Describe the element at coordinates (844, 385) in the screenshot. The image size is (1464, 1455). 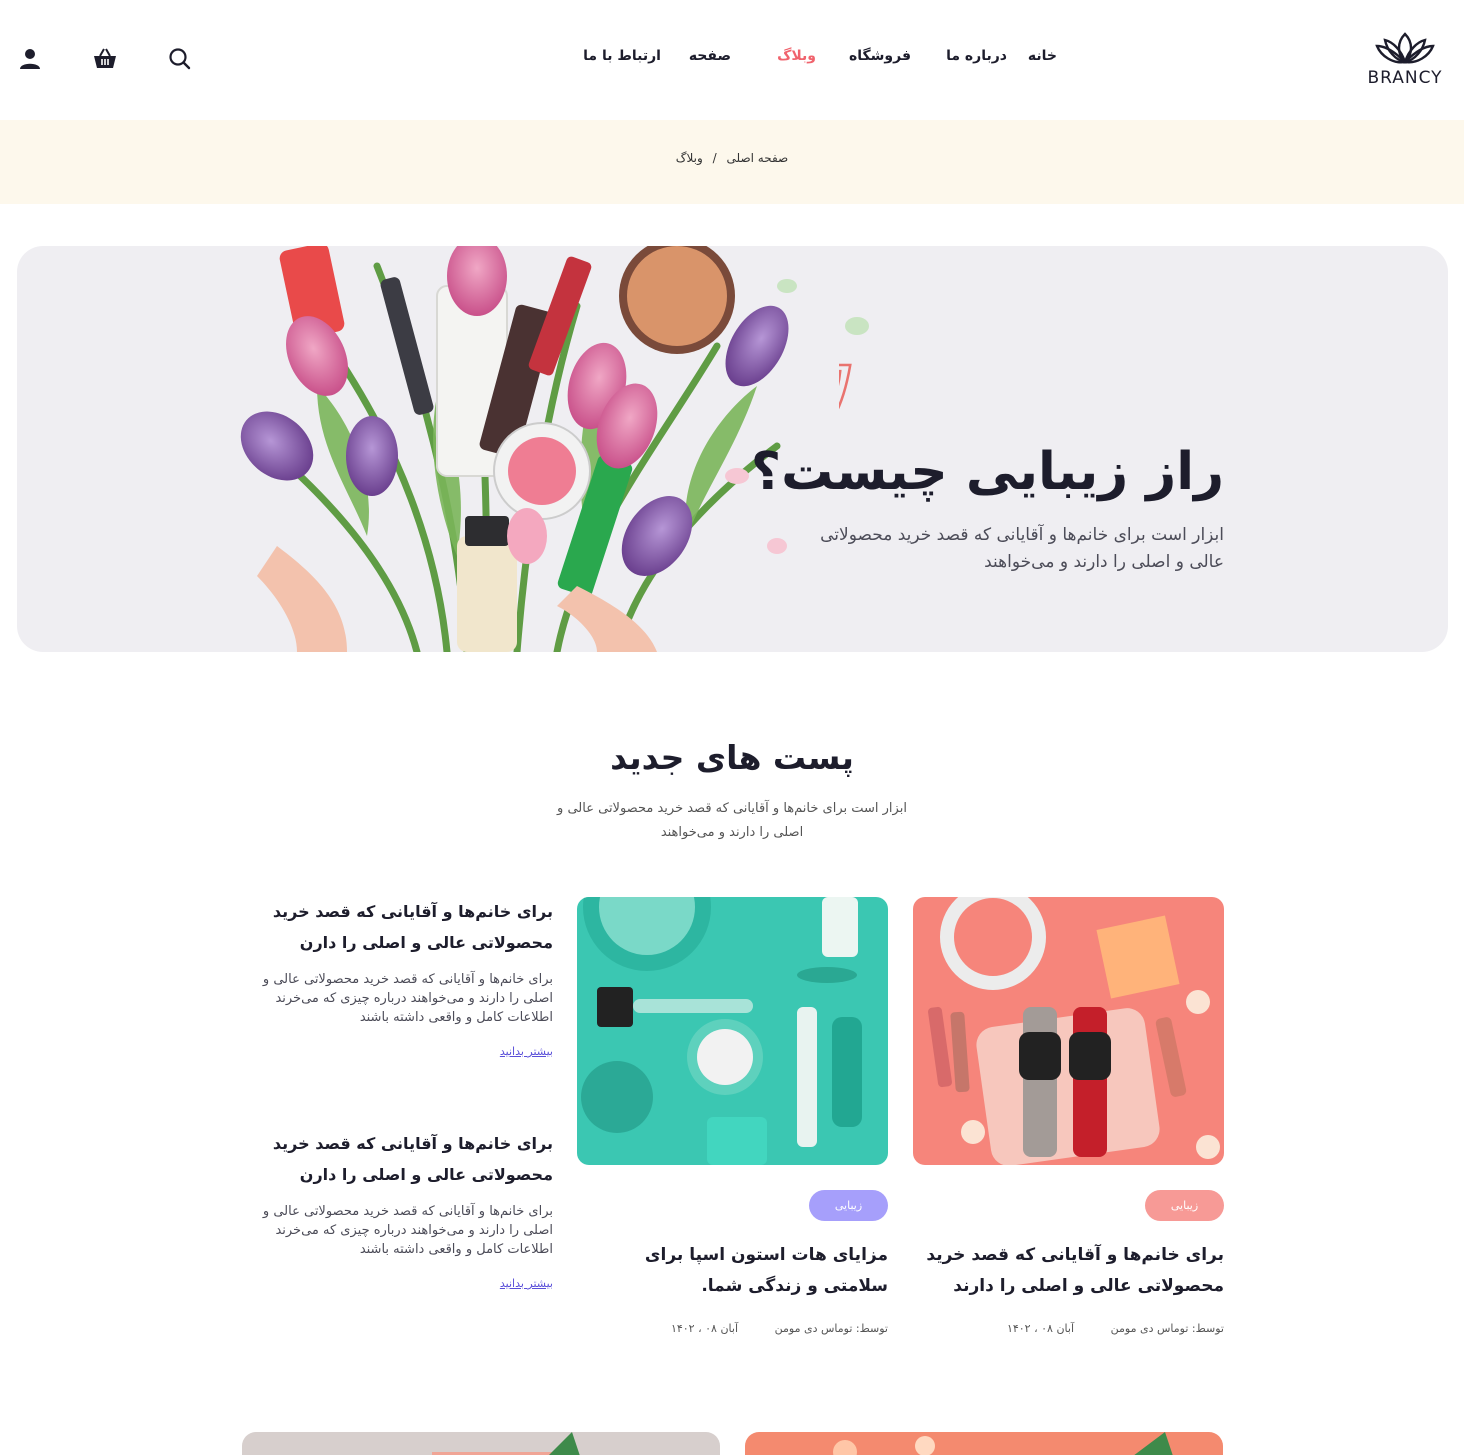
I see `svg-text: Beauty` at that location.